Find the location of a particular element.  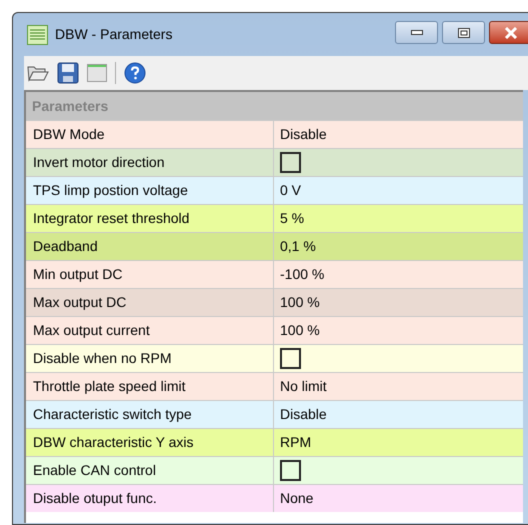

property-label: TPS limp postion voltage is located at coordinates (150, 190).